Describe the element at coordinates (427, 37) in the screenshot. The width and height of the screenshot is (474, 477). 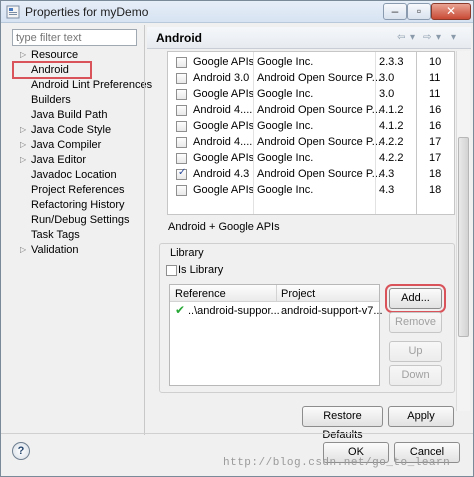
I see `forward-arrow-icon: ⇨` at that location.